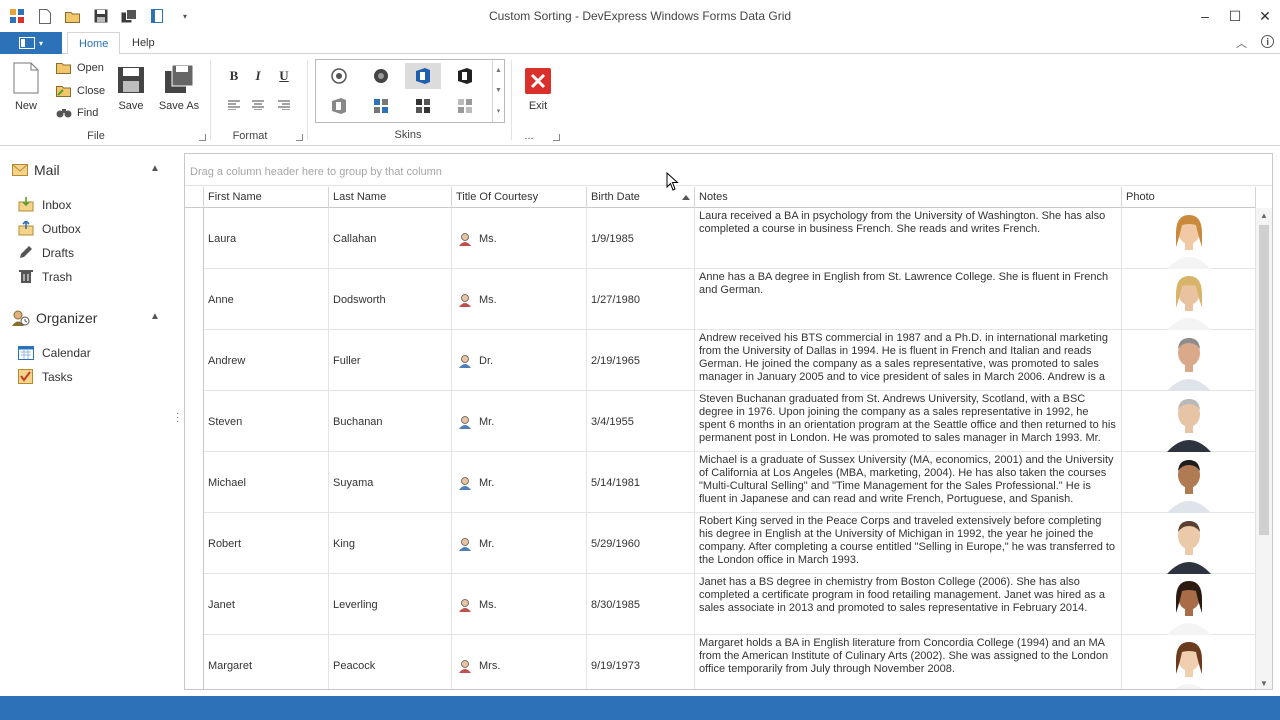 This screenshot has height=720, width=1280. I want to click on skin-gallery: ▲ ▼ ▾, so click(410, 91).